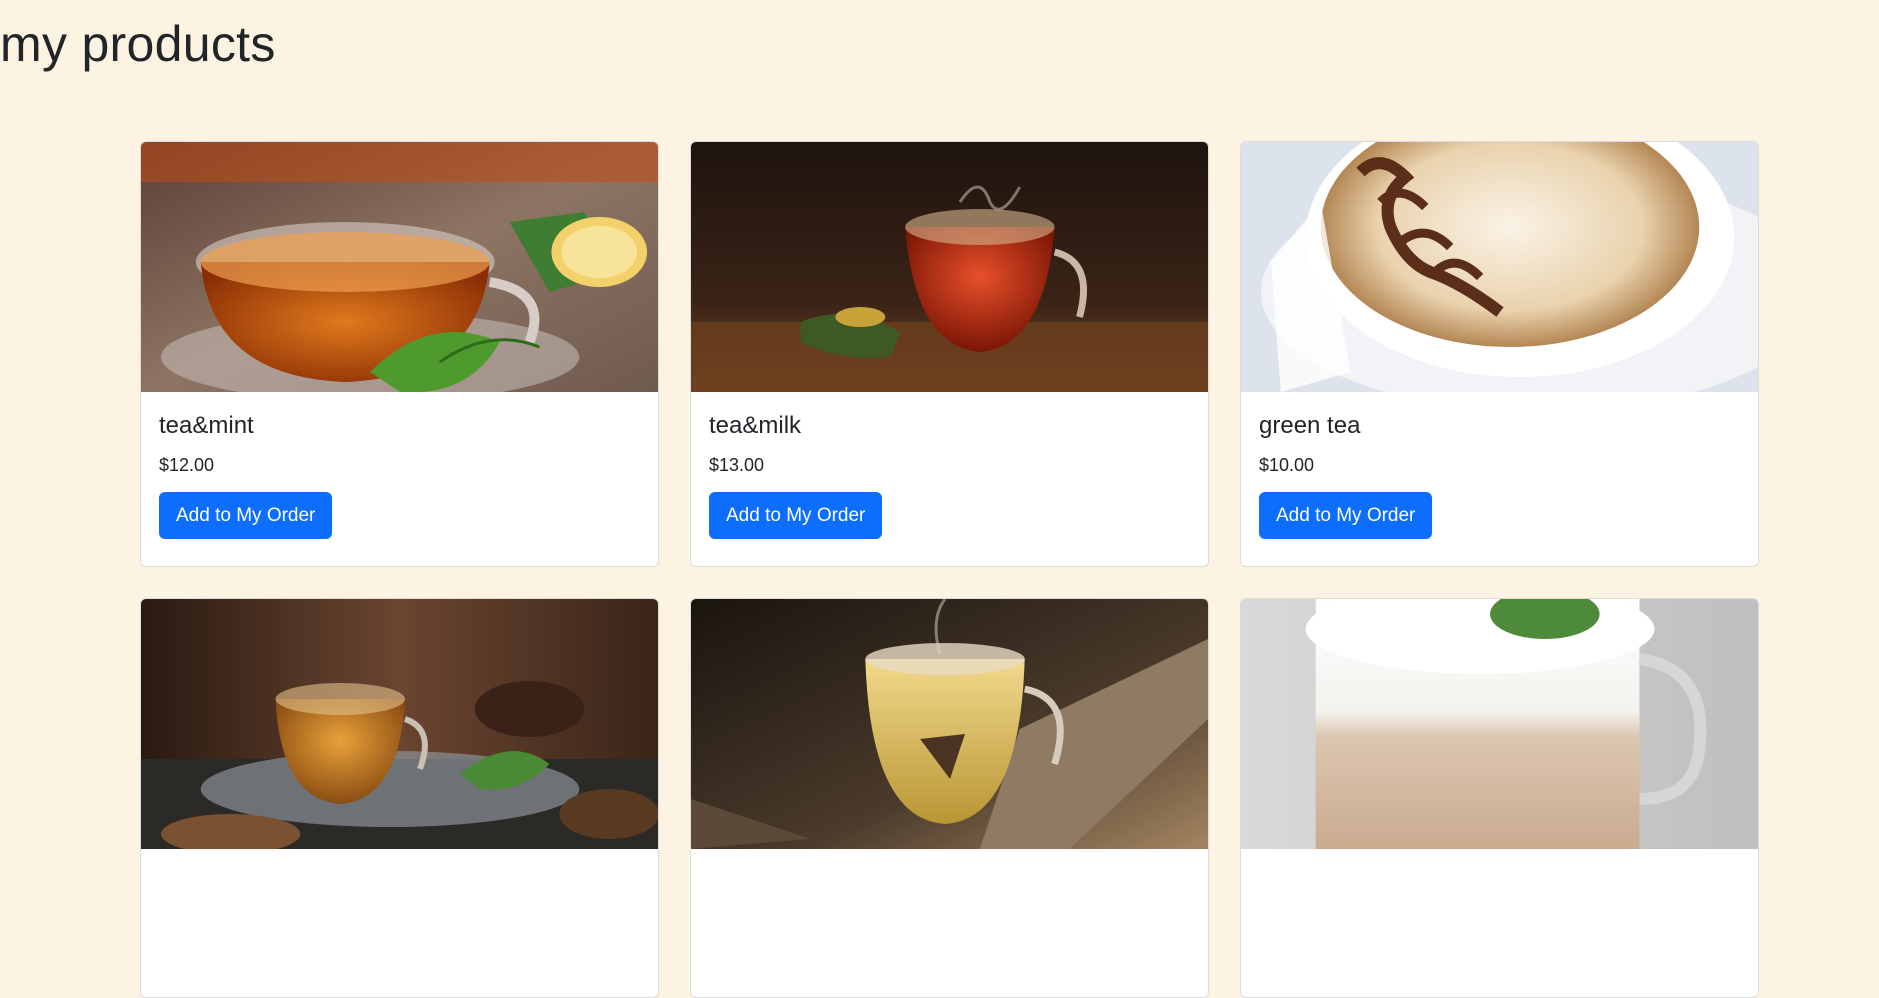 This screenshot has height=998, width=1879. Describe the element at coordinates (755, 425) in the screenshot. I see `product-name: tea&milk` at that location.